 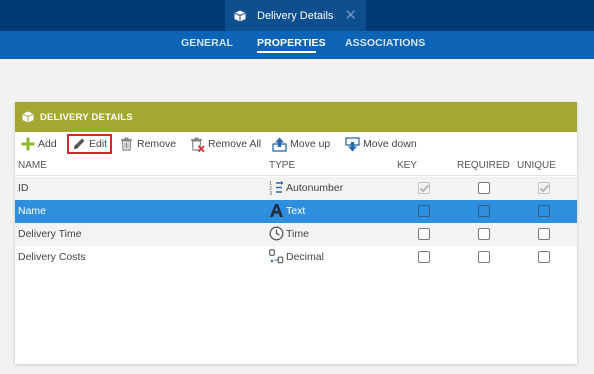 What do you see at coordinates (291, 43) in the screenshot?
I see `tab-properties: PROPERTIES` at bounding box center [291, 43].